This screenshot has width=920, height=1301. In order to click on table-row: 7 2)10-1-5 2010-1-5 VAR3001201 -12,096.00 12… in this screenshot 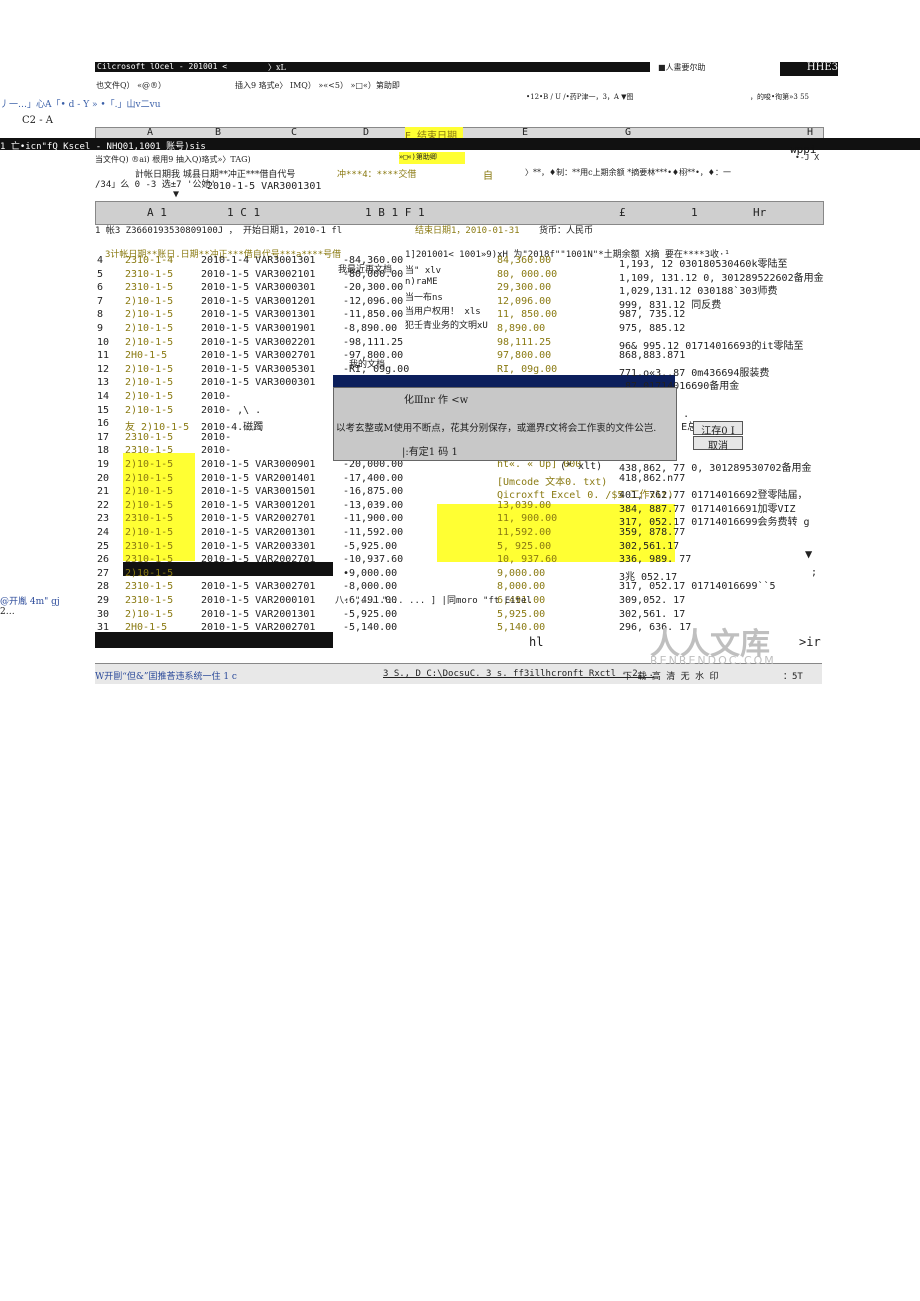, I will do `click(458, 303)`.